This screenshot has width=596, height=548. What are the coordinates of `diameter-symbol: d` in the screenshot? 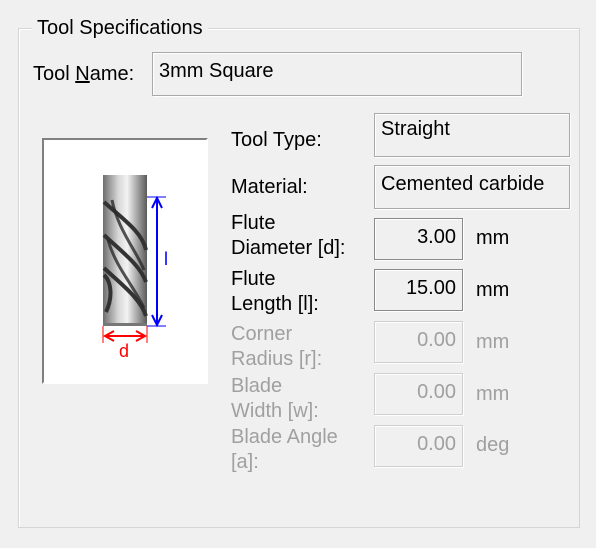 It's located at (124, 351).